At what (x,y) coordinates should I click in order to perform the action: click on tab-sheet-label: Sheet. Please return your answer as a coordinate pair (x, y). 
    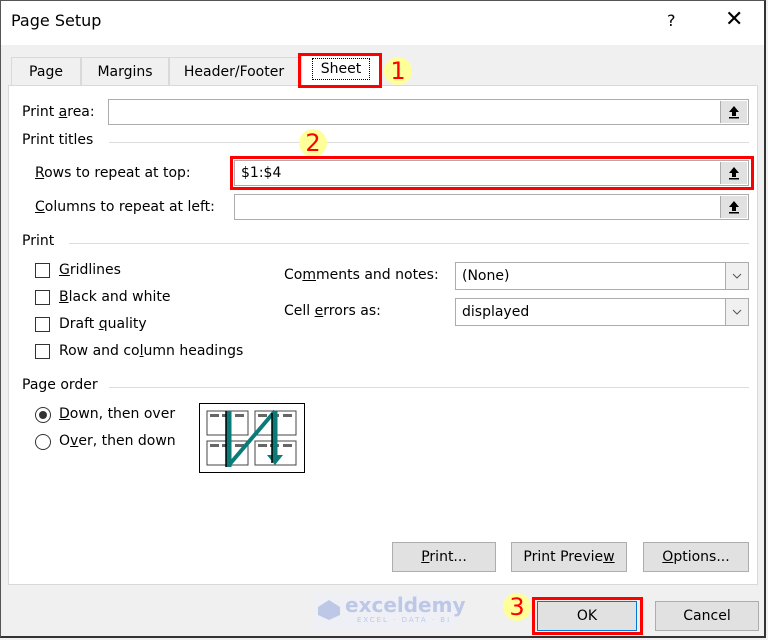
    Looking at the image, I should click on (341, 69).